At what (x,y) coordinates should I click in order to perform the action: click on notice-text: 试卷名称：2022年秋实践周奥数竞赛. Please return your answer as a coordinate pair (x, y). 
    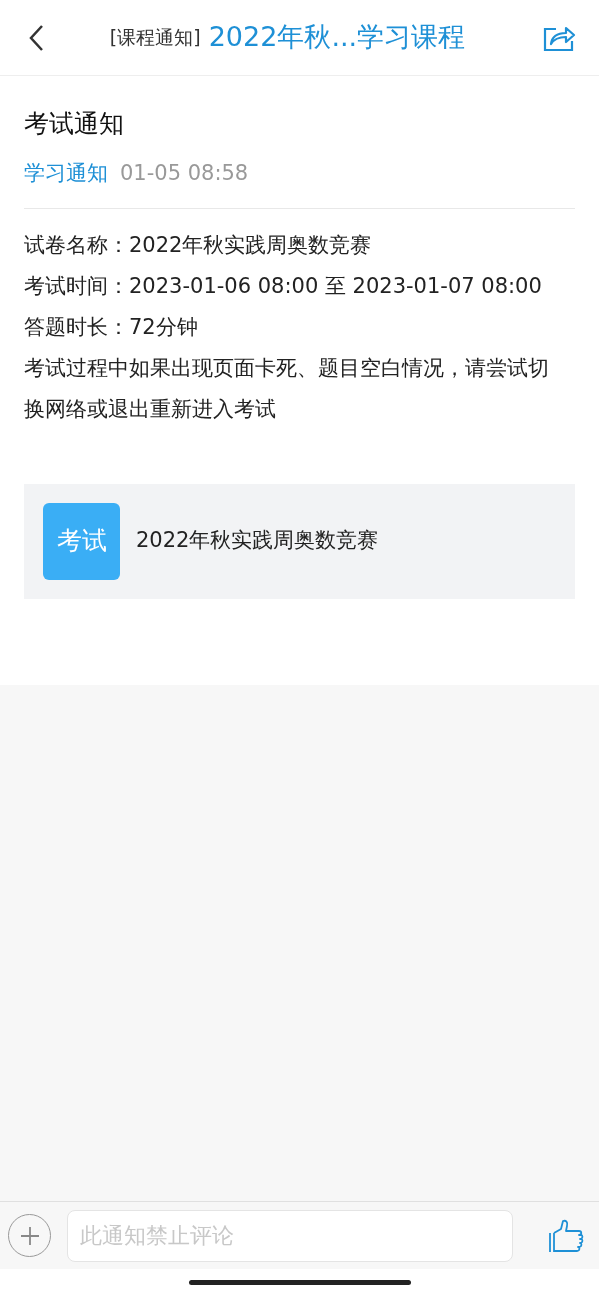
    Looking at the image, I should click on (198, 245).